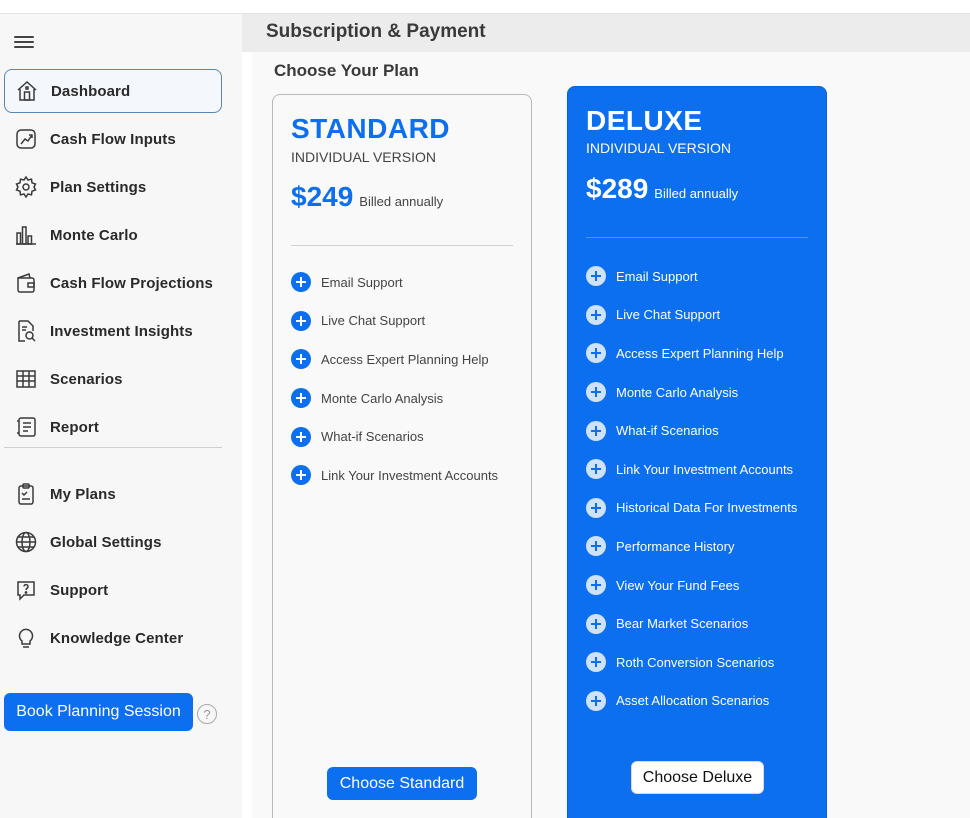 This screenshot has width=970, height=818. I want to click on sidebar-item-cash-flow-projections: Cash Flow Projections, so click(113, 283).